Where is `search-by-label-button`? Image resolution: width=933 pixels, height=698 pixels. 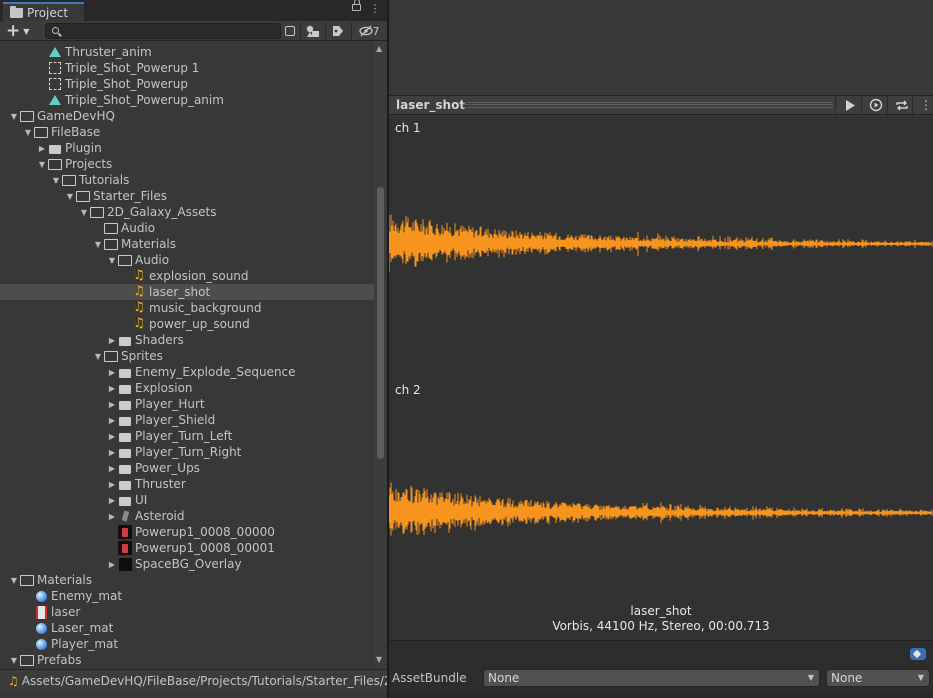 search-by-label-button is located at coordinates (338, 31).